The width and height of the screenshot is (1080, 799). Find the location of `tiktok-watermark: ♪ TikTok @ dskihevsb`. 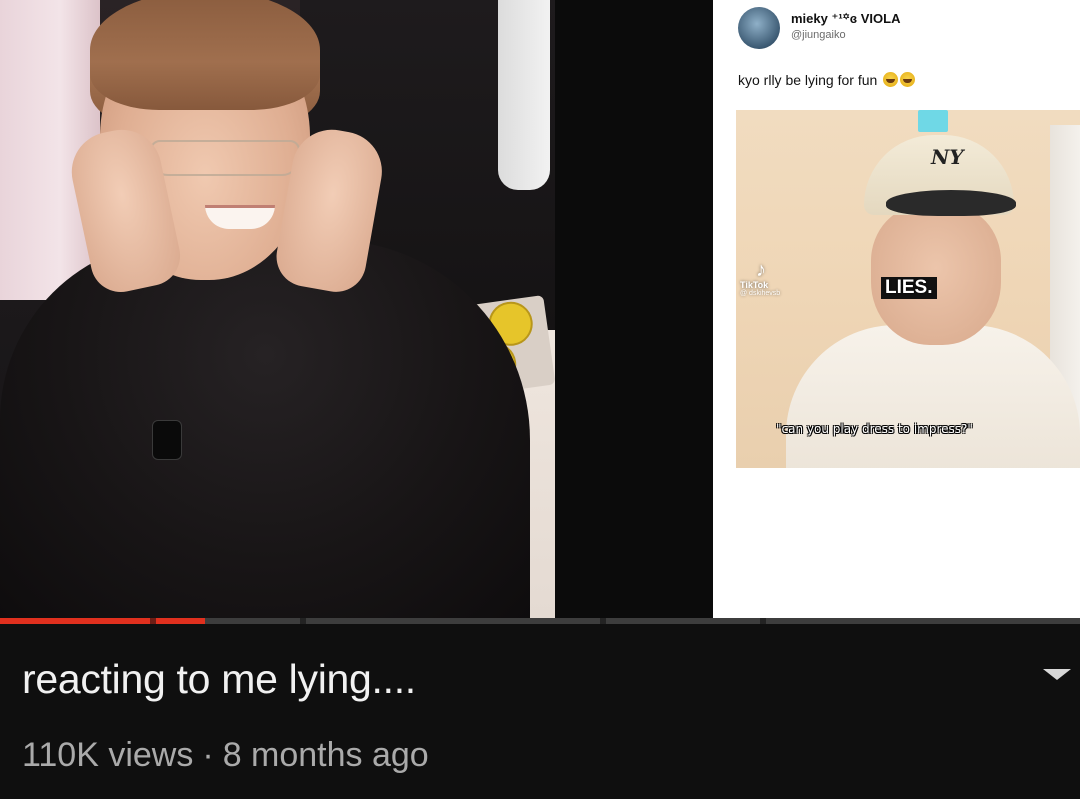

tiktok-watermark: ♪ TikTok @ dskihevsb is located at coordinates (760, 278).